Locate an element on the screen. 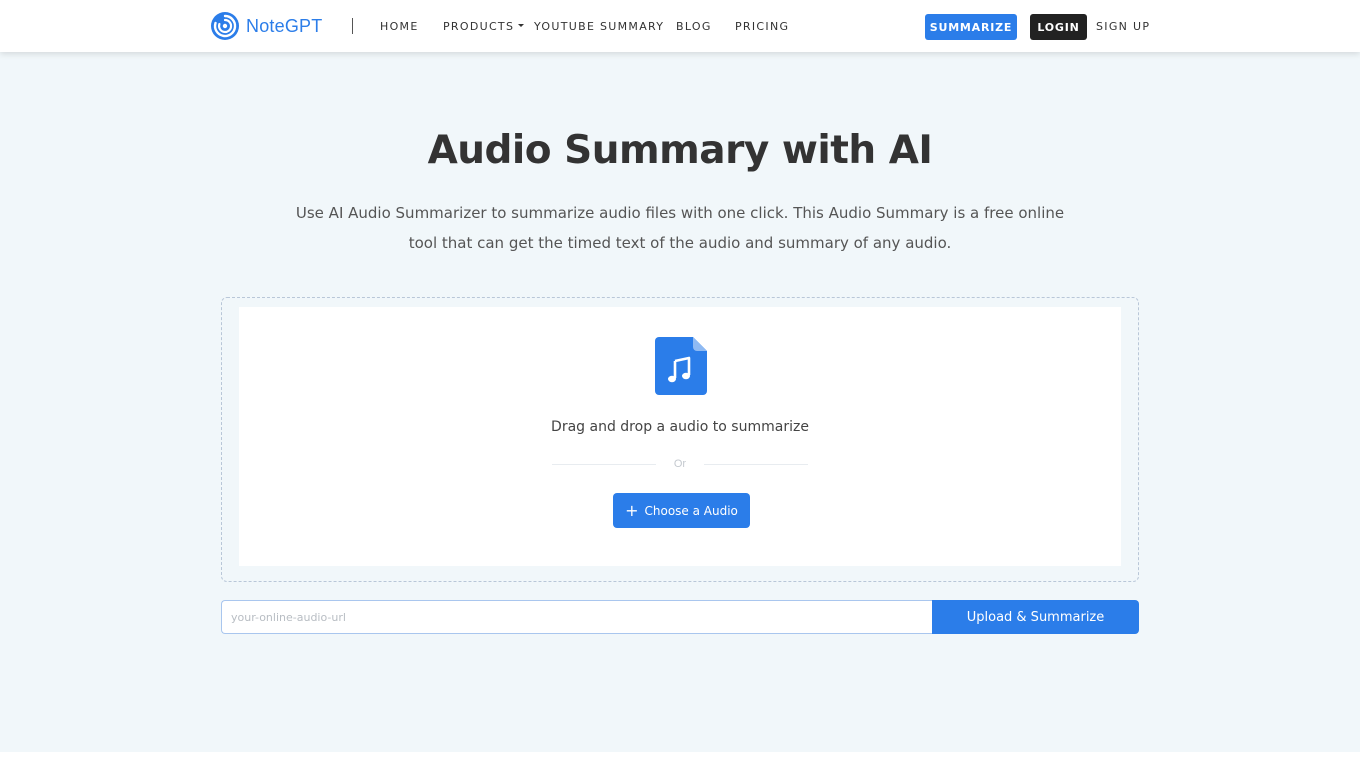 The width and height of the screenshot is (1360, 766). audio-url-input is located at coordinates (576, 617).